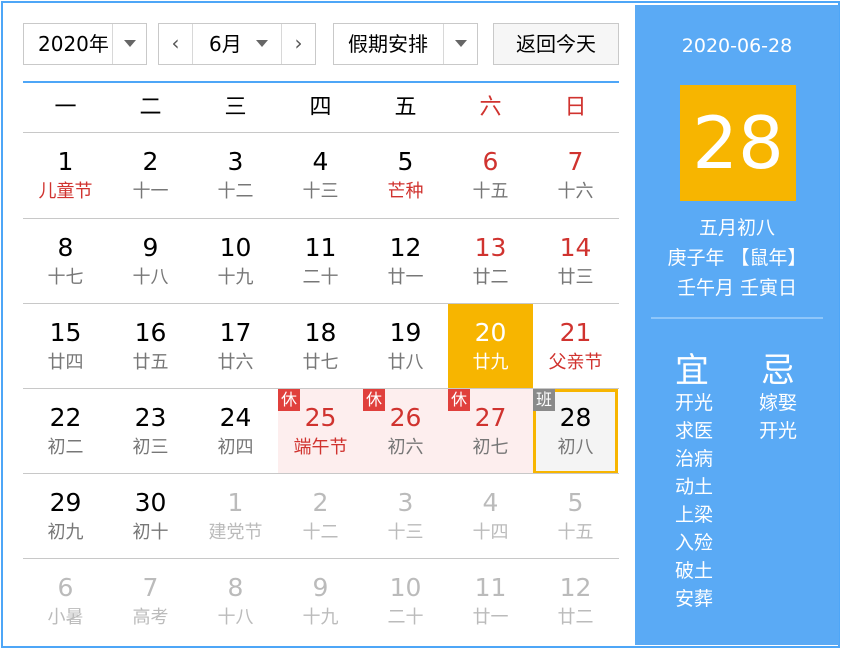 The height and width of the screenshot is (651, 841). I want to click on day-cell: 2 十一, so click(150, 175).